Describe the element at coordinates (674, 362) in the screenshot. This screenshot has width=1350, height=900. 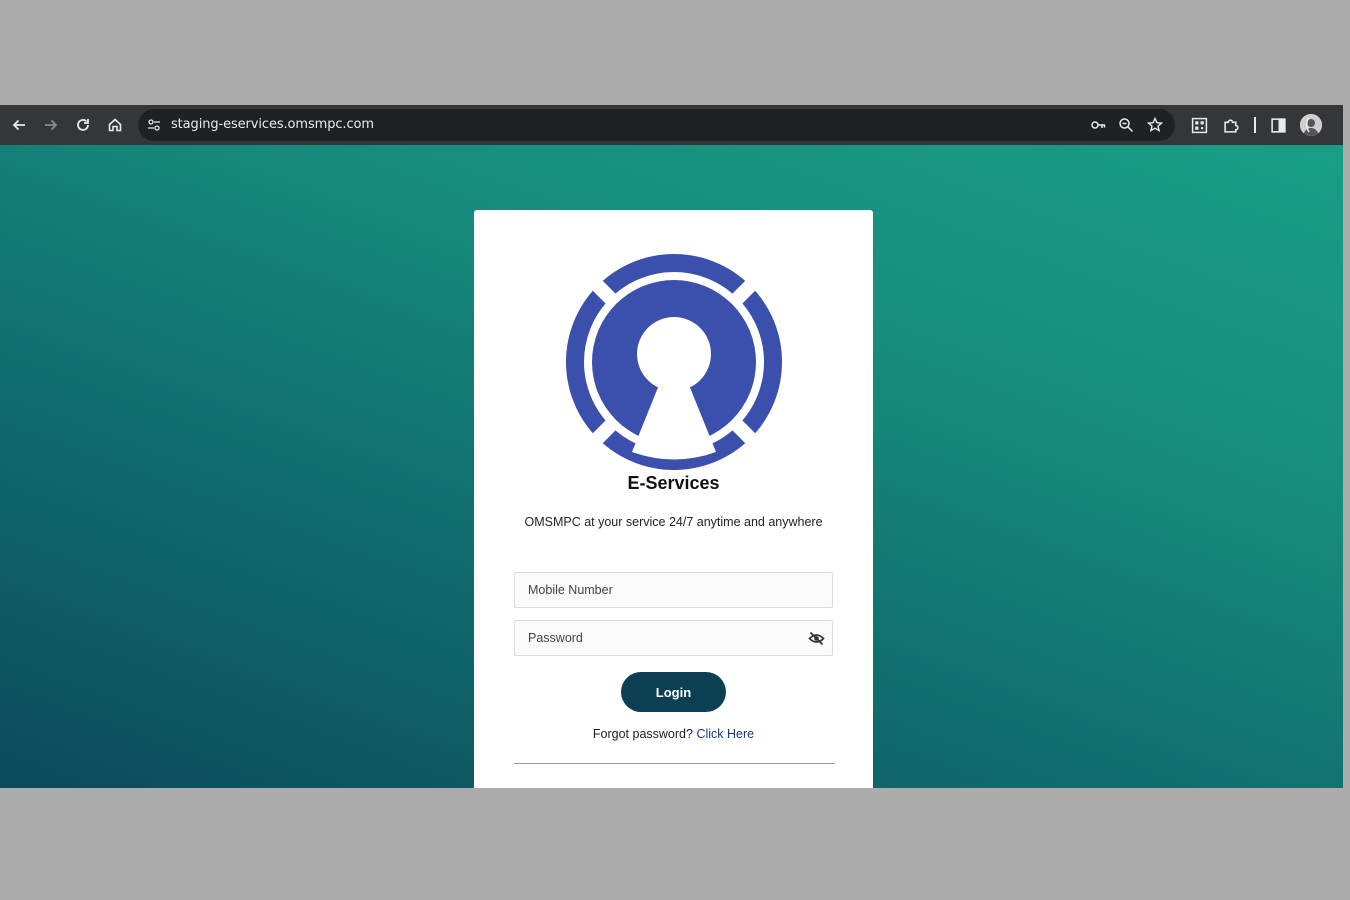
I see `eservices-logo` at that location.